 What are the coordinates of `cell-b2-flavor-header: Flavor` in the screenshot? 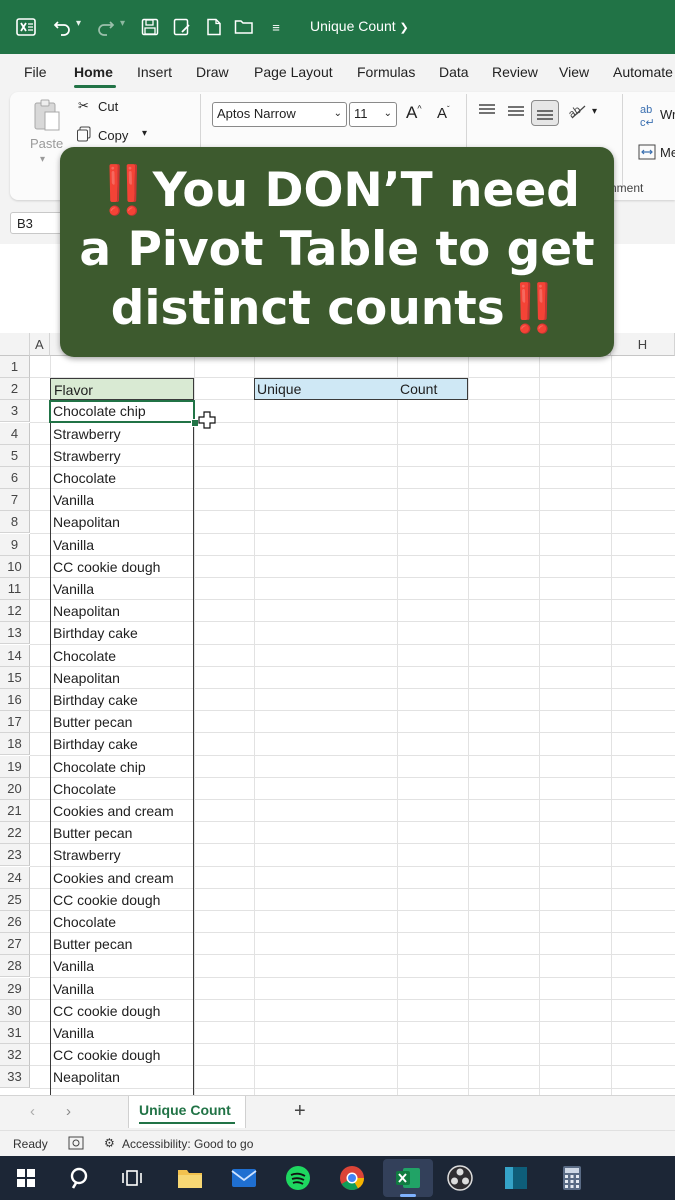 It's located at (122, 389).